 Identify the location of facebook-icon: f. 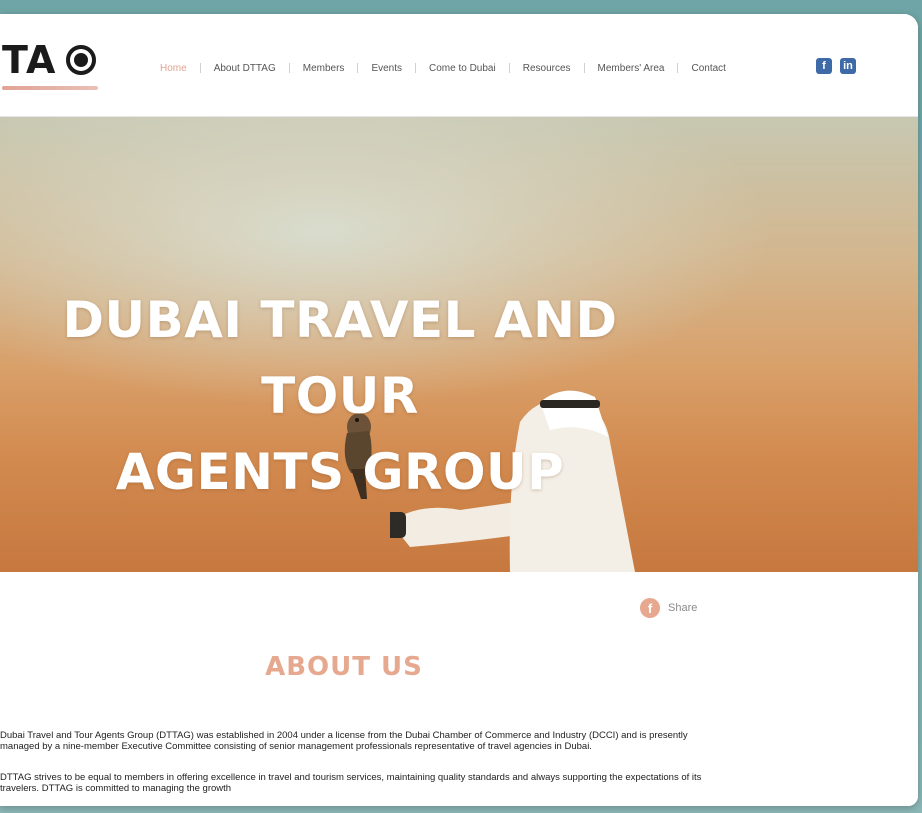
(824, 66).